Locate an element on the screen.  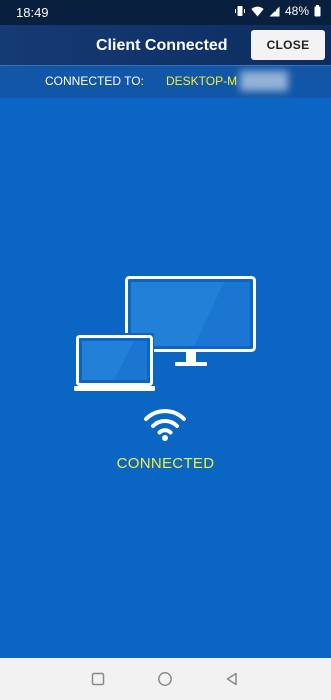
connected-to-label: CONNECTED TO: is located at coordinates (94, 81).